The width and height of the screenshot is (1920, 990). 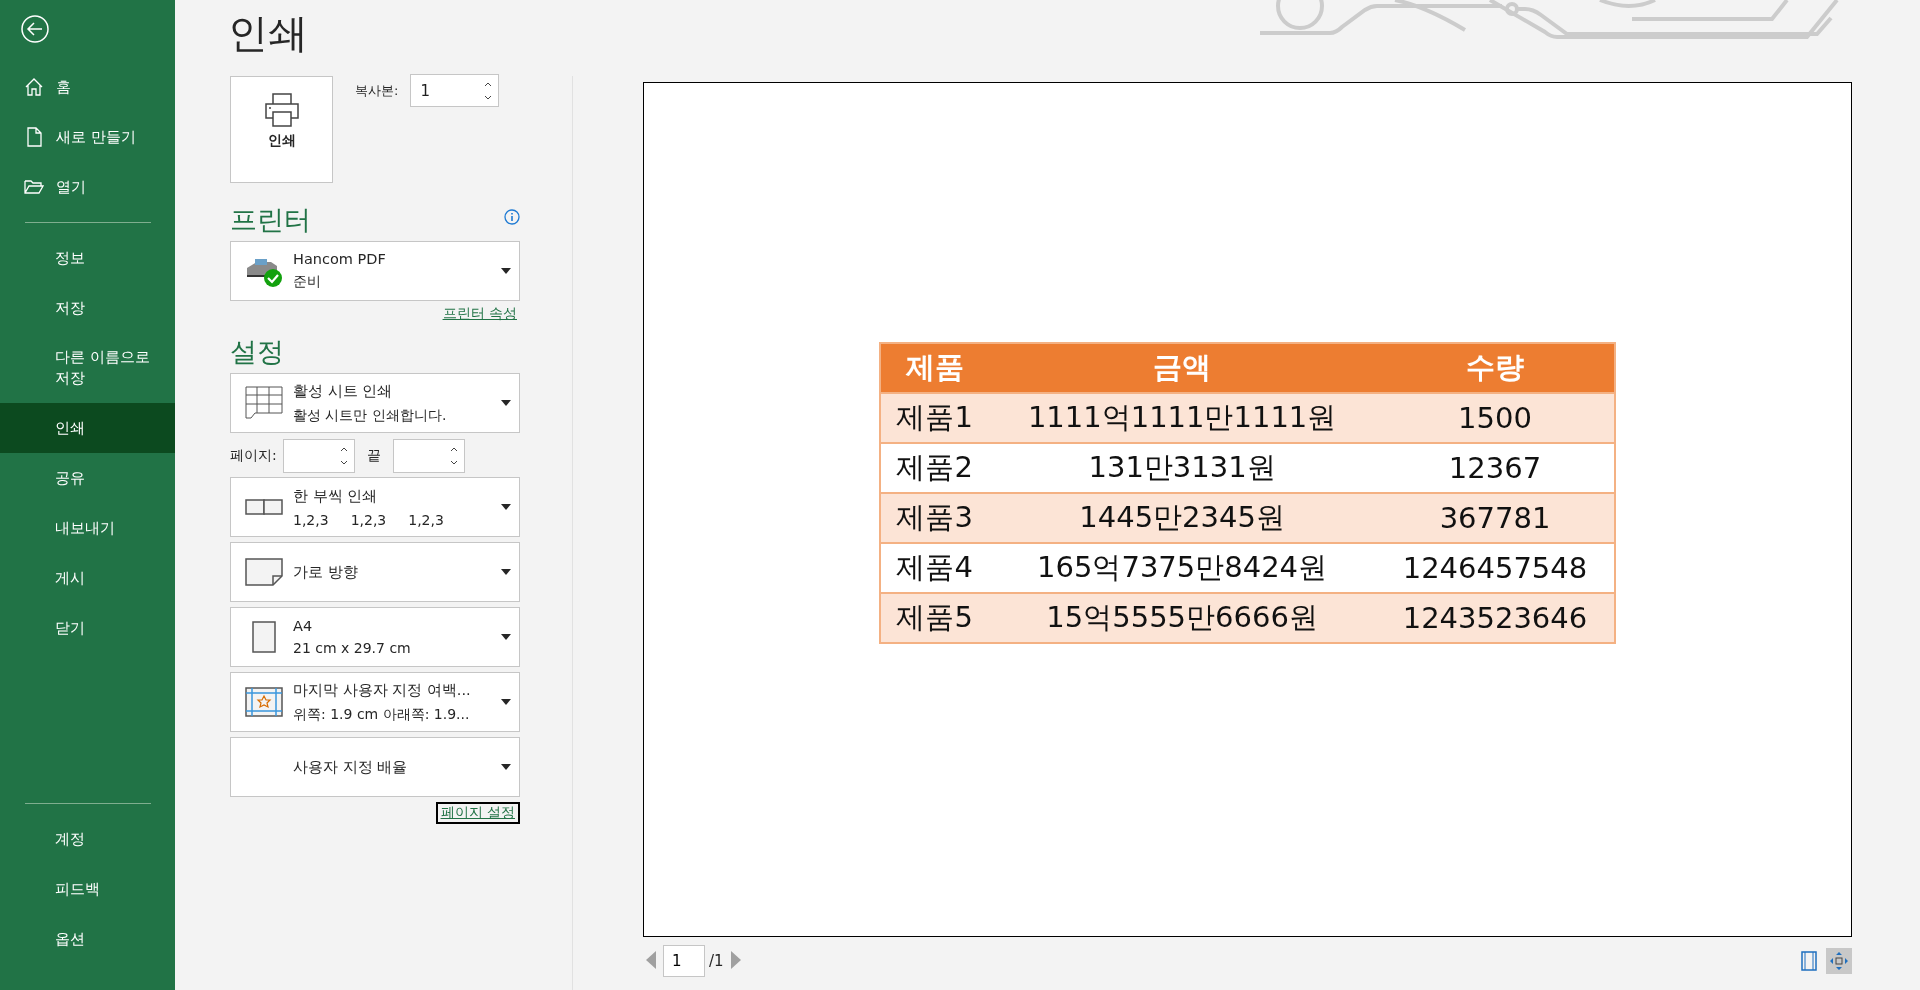 I want to click on home-icon, so click(x=34, y=87).